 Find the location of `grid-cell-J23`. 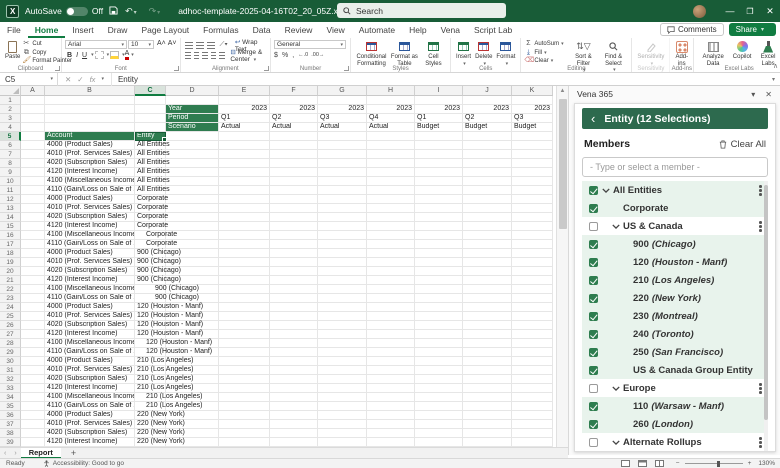

grid-cell-J23 is located at coordinates (487, 298).